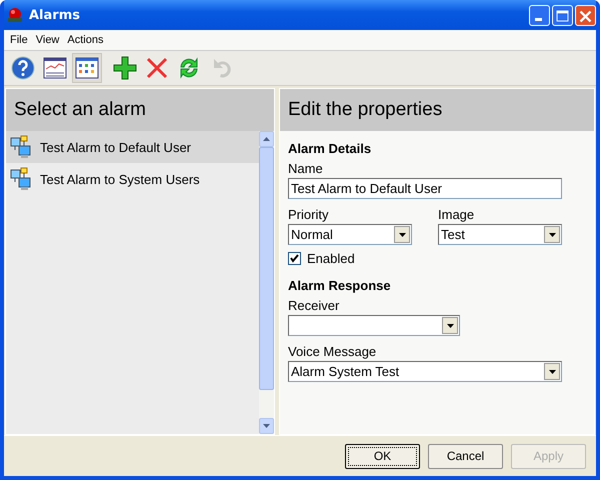  Describe the element at coordinates (330, 148) in the screenshot. I see `section-heading: Alarm Details` at that location.